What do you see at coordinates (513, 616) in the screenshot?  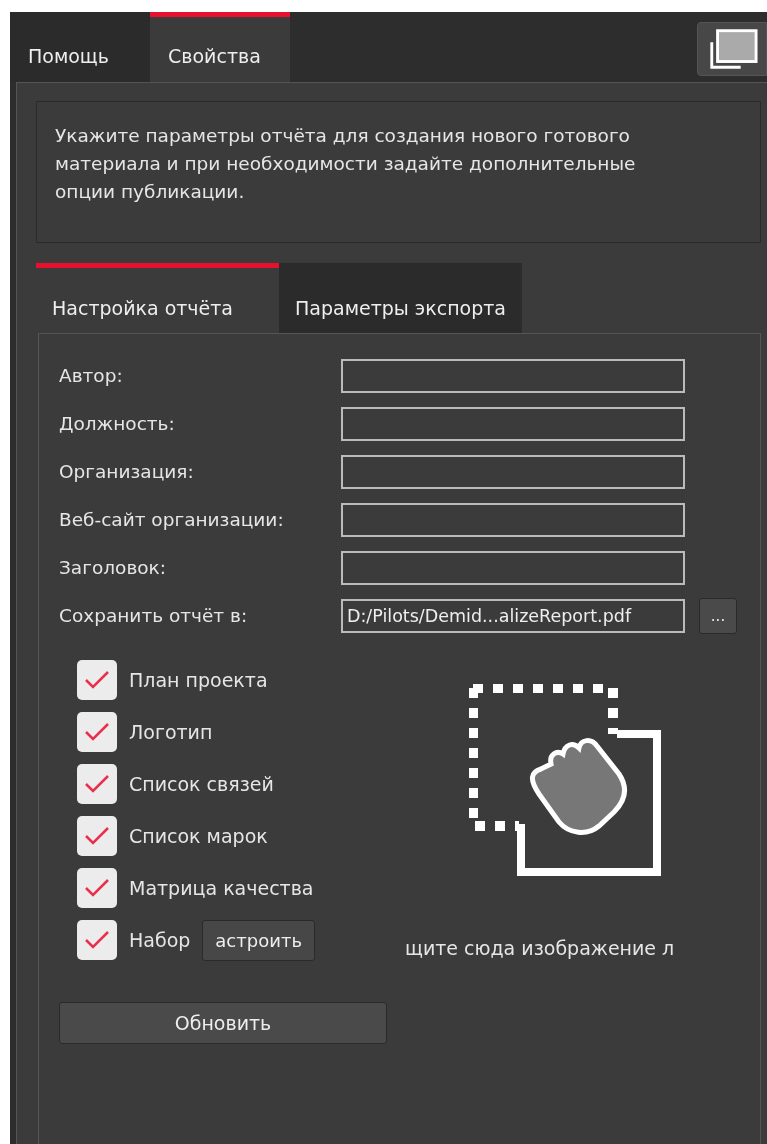 I see `text-field: D:/Pilots/Demid...alizeReport.pdf` at bounding box center [513, 616].